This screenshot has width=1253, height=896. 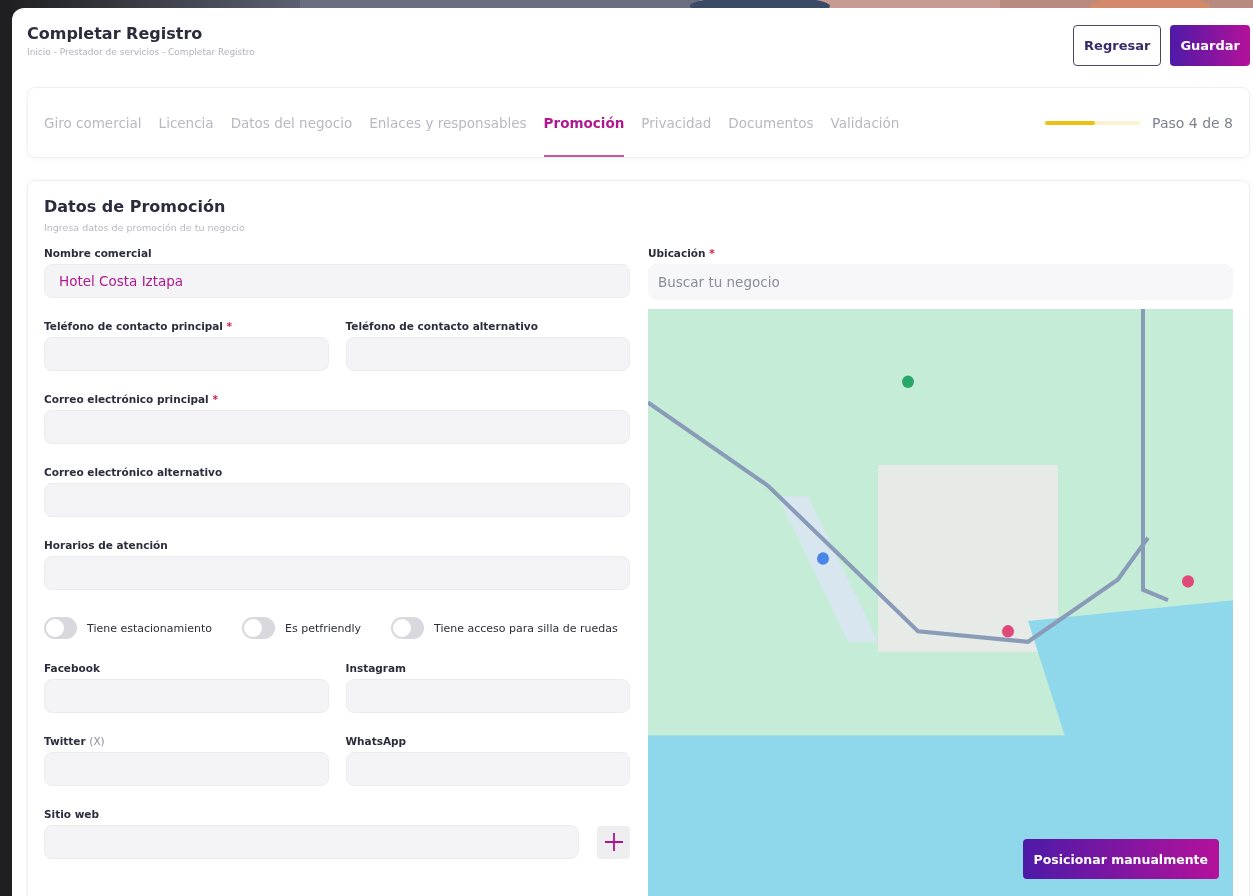 What do you see at coordinates (940, 282) in the screenshot?
I see `input-field: Buscar tu negocio` at bounding box center [940, 282].